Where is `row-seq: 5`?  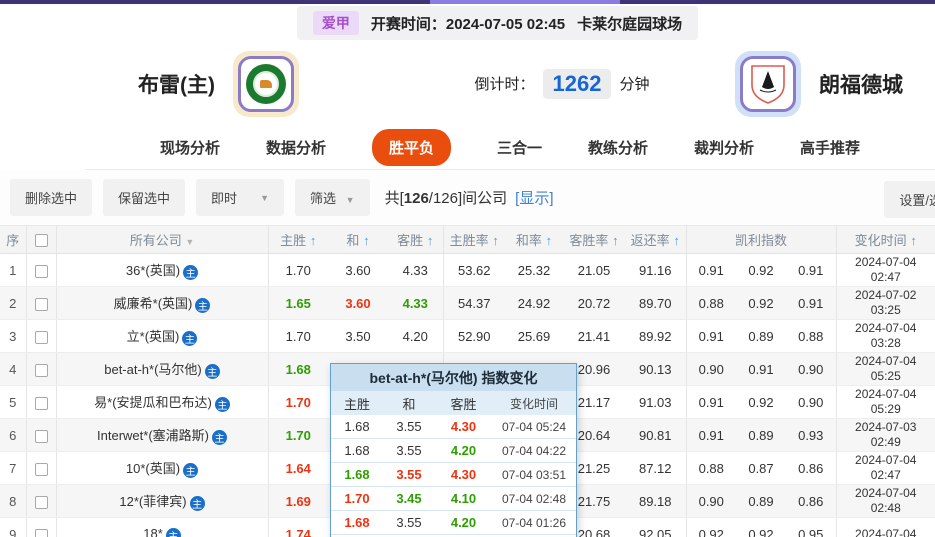
row-seq: 5 is located at coordinates (13, 402).